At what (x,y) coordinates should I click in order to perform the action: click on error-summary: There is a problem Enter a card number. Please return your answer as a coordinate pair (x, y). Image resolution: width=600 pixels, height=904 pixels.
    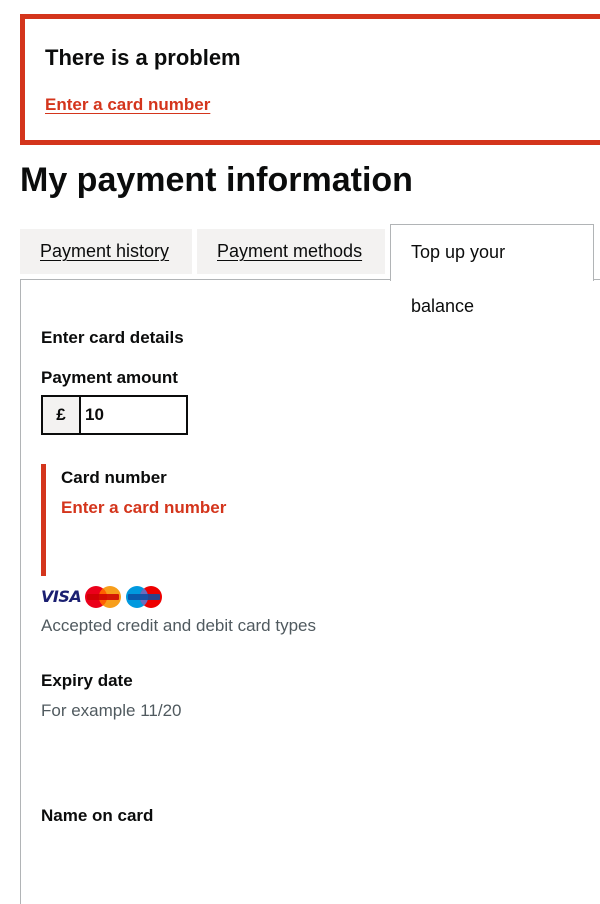
    Looking at the image, I should click on (310, 79).